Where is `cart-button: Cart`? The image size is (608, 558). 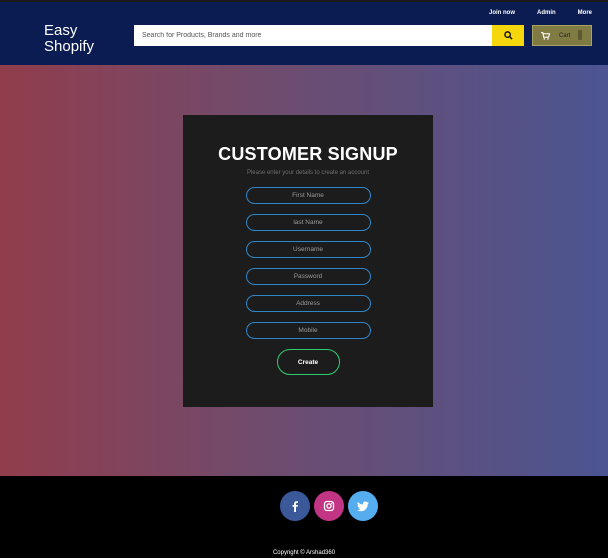
cart-button: Cart is located at coordinates (562, 35).